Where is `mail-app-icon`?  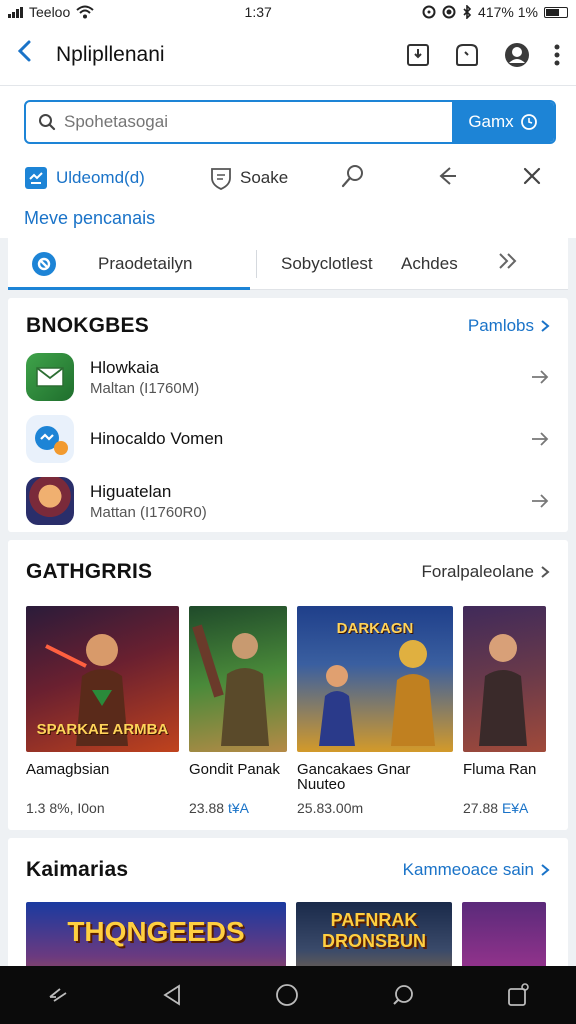 mail-app-icon is located at coordinates (50, 377).